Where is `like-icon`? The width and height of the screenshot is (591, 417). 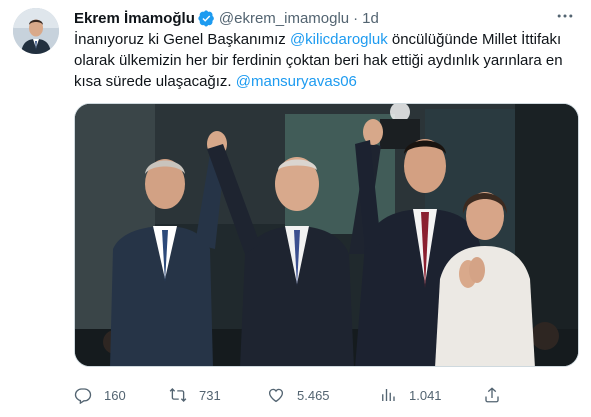
like-icon is located at coordinates (276, 395).